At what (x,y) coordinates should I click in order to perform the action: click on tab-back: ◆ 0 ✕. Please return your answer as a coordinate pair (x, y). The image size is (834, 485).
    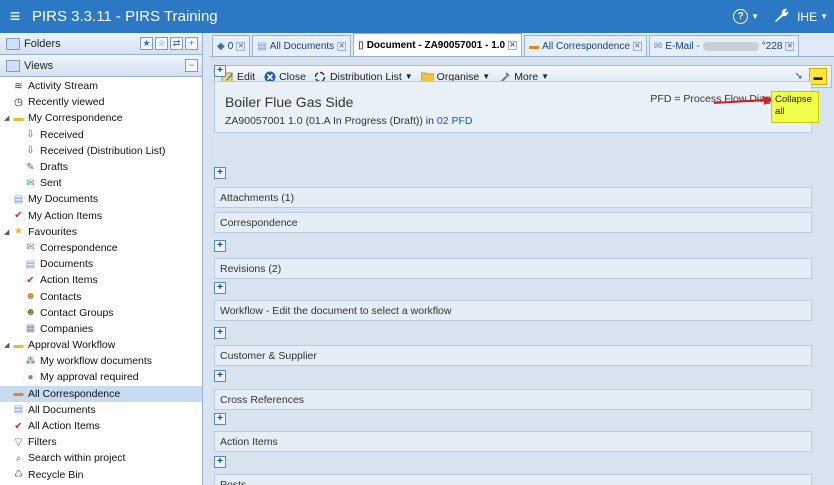
    Looking at the image, I should click on (231, 45).